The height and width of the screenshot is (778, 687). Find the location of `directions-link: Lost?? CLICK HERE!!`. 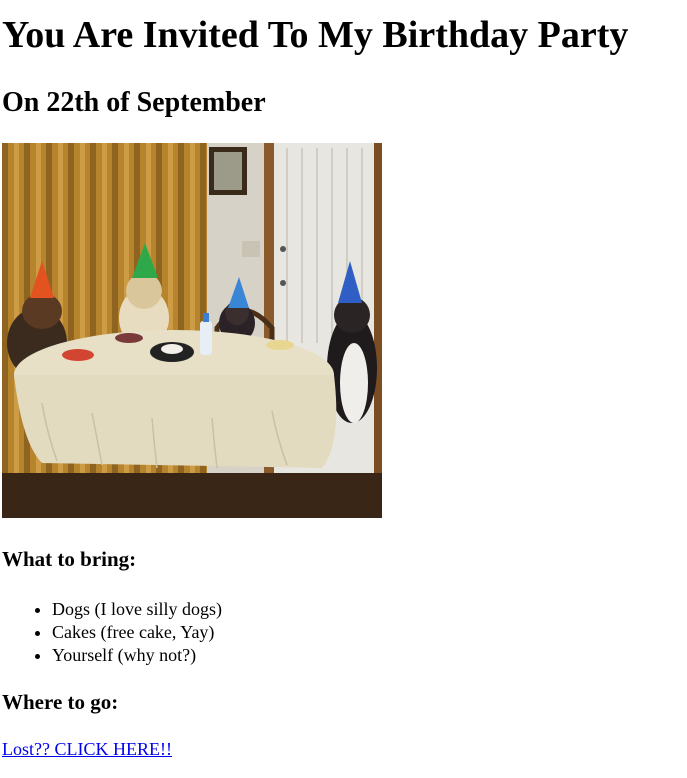

directions-link: Lost?? CLICK HERE!! is located at coordinates (87, 749).